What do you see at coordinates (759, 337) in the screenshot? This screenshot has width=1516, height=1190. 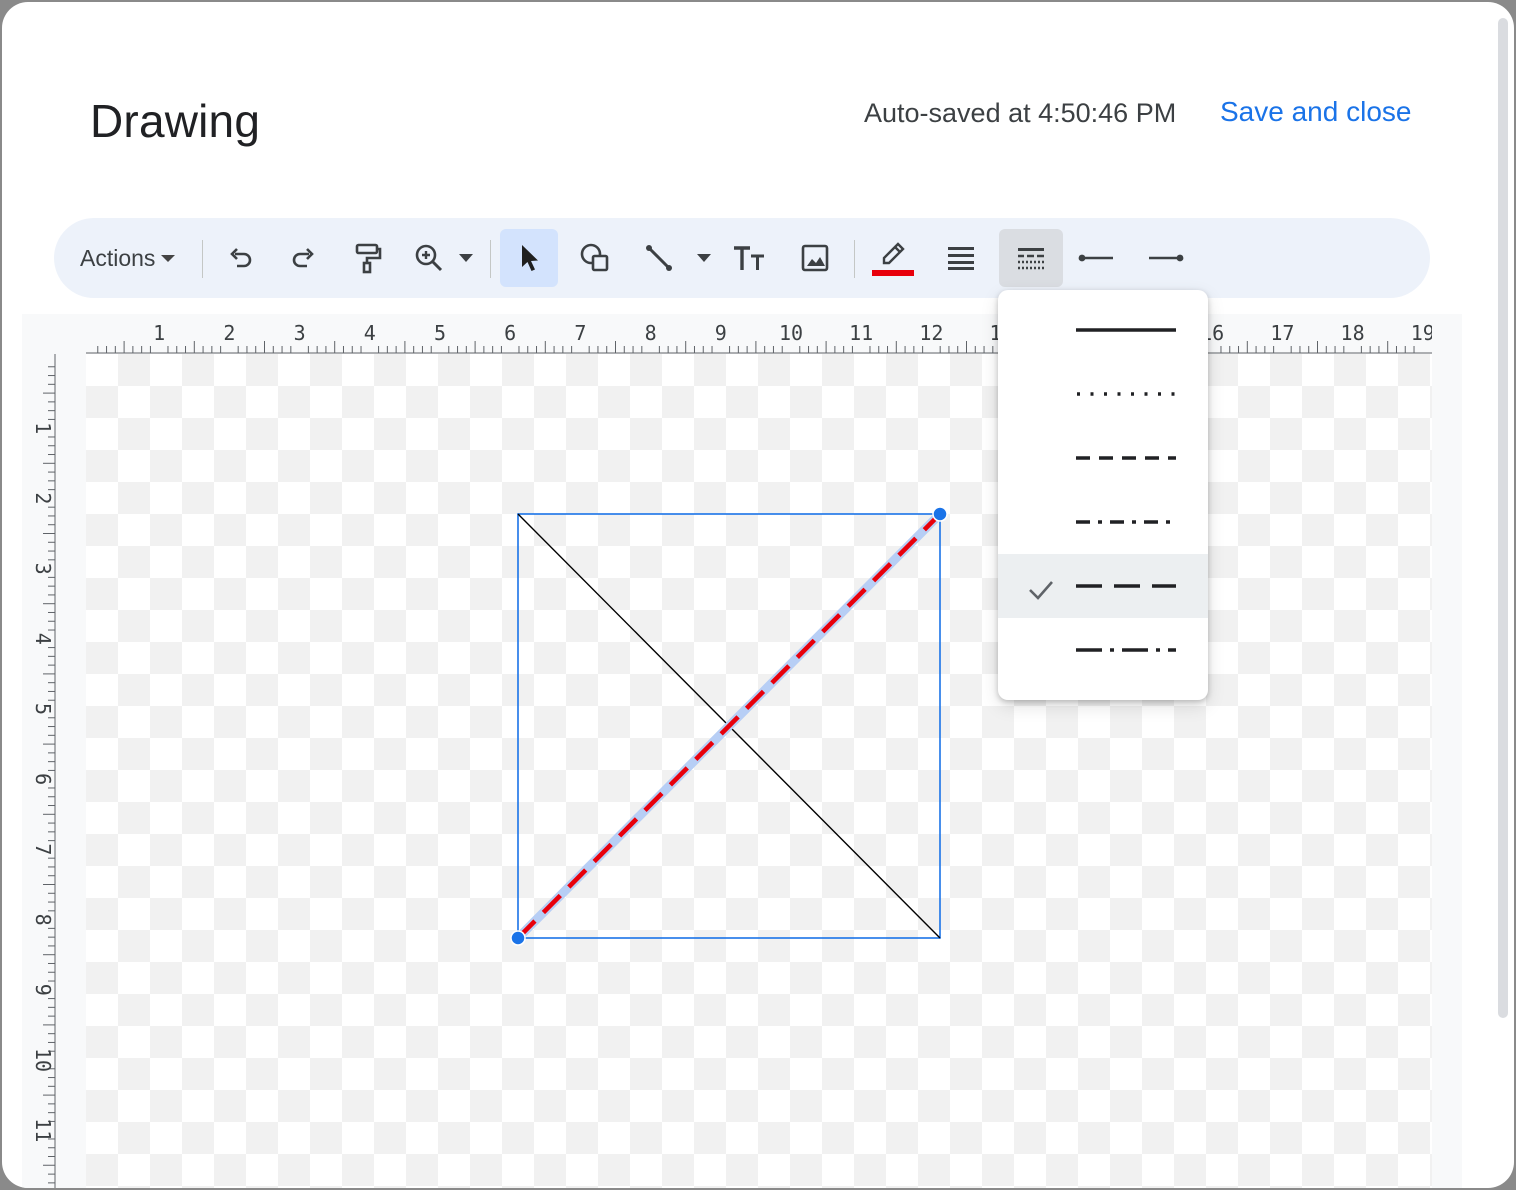 I see `horizontal-ruler: 12345678910111213141516171819` at bounding box center [759, 337].